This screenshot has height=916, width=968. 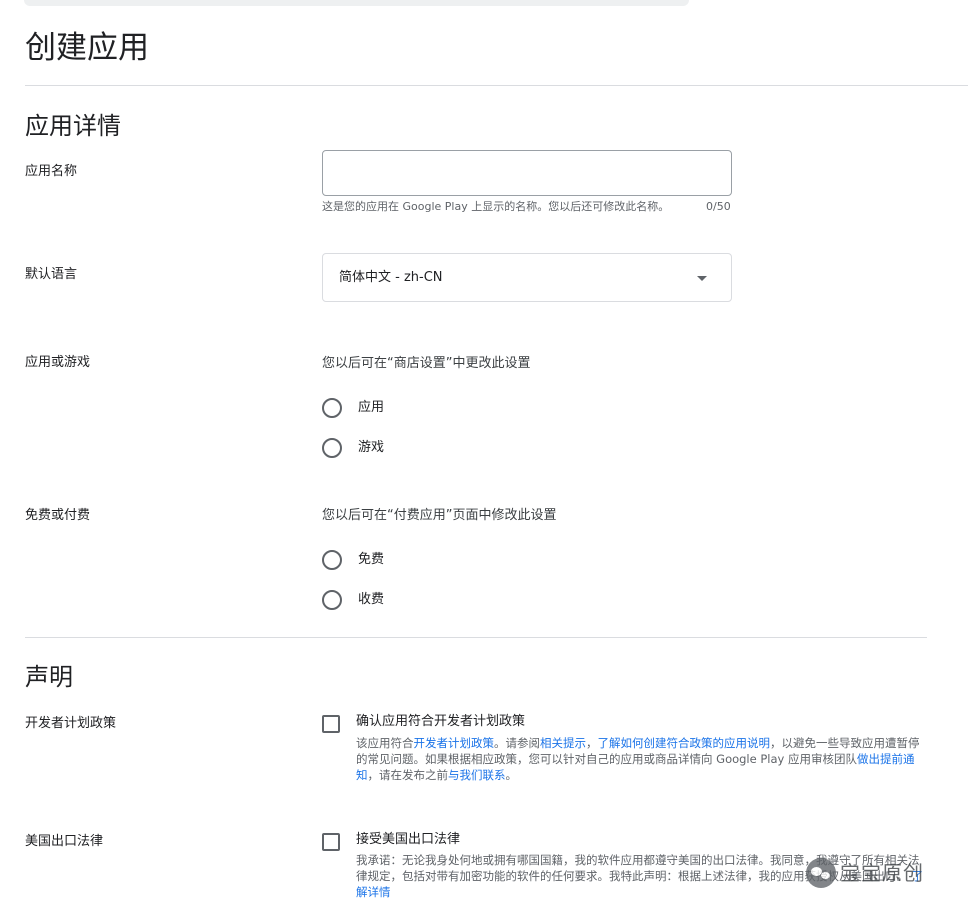 I want to click on desc-text: 。请参阅, so click(x=517, y=743).